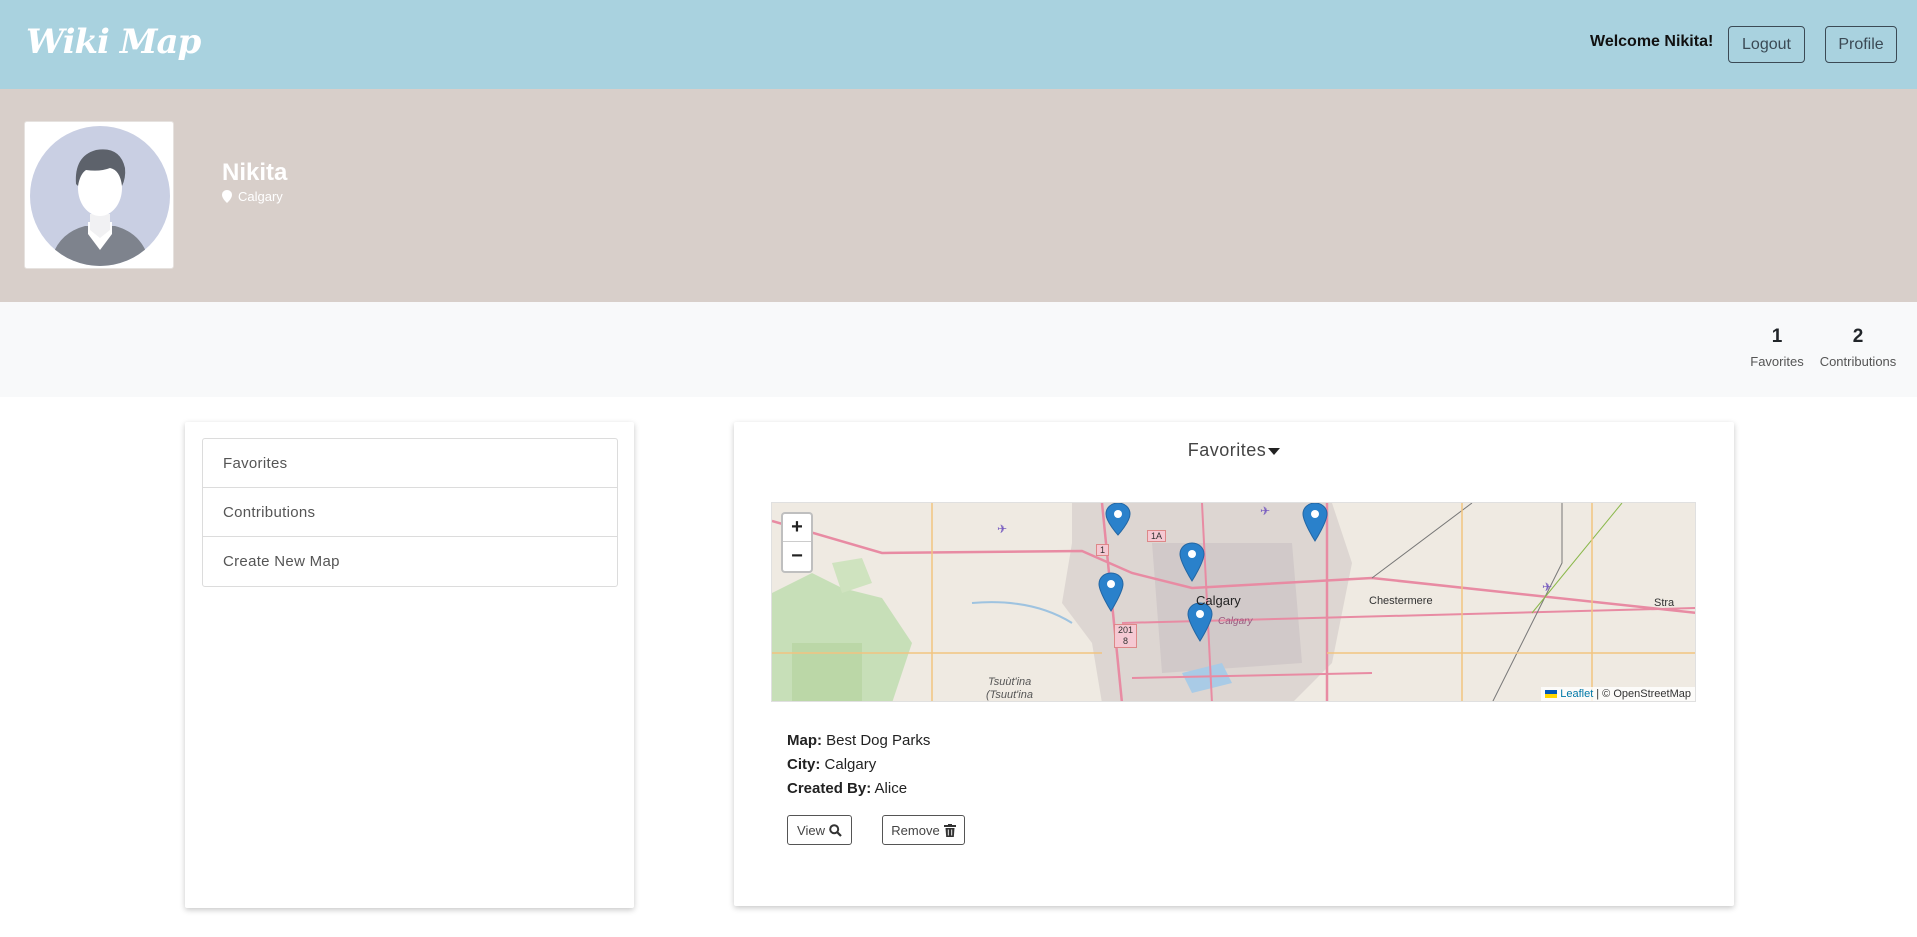  What do you see at coordinates (1777, 347) in the screenshot?
I see `favorites-stat: 1 Favorites` at bounding box center [1777, 347].